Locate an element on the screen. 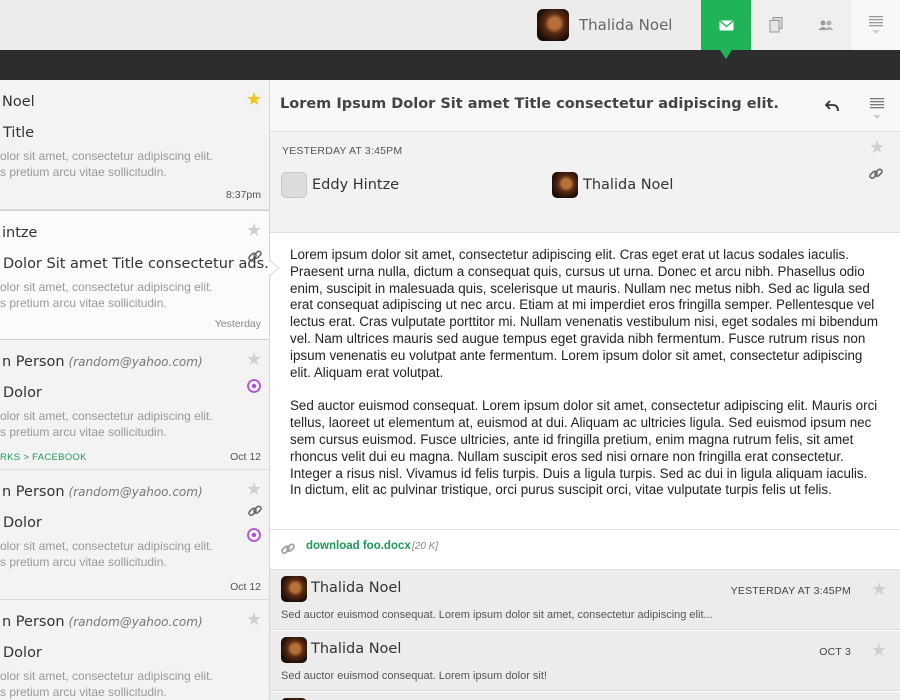 This screenshot has width=900, height=700. sender-contact: Eddy Hintze is located at coordinates (340, 185).